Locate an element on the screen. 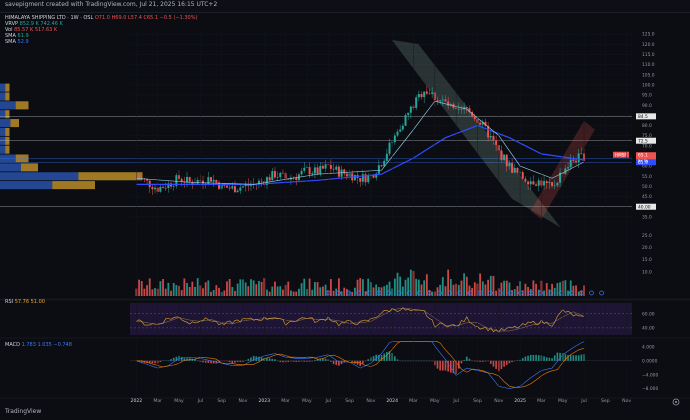 The image size is (690, 420). x-tick-18: 2025 is located at coordinates (520, 401).